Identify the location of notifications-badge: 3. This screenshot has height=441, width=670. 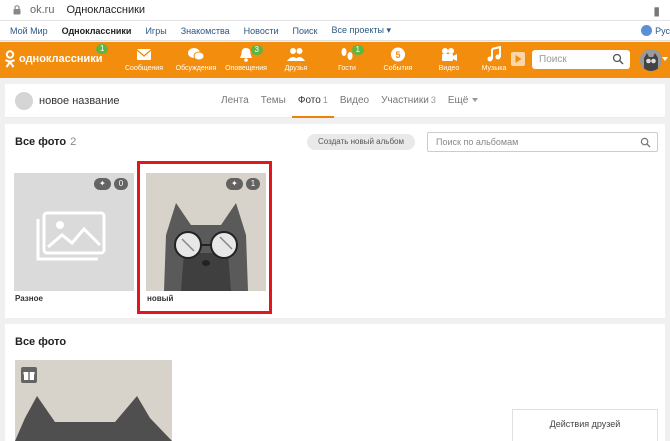
(256, 50).